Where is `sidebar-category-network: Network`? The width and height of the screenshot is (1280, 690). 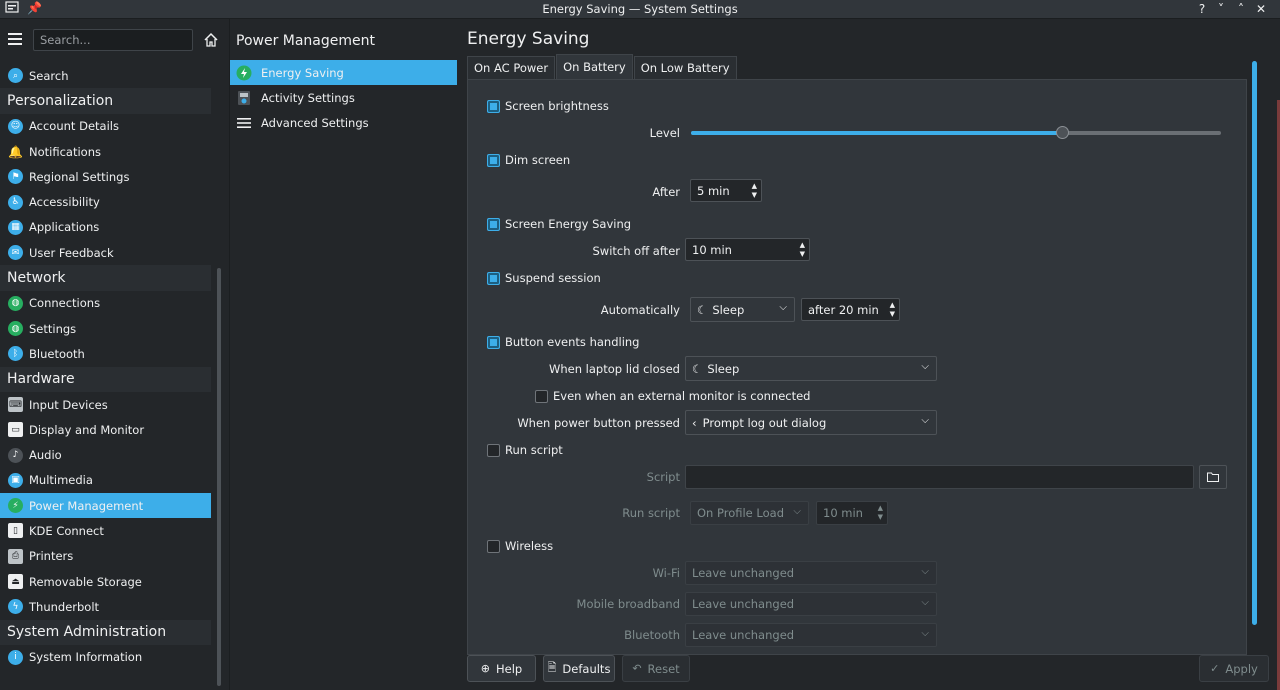 sidebar-category-network: Network is located at coordinates (105, 278).